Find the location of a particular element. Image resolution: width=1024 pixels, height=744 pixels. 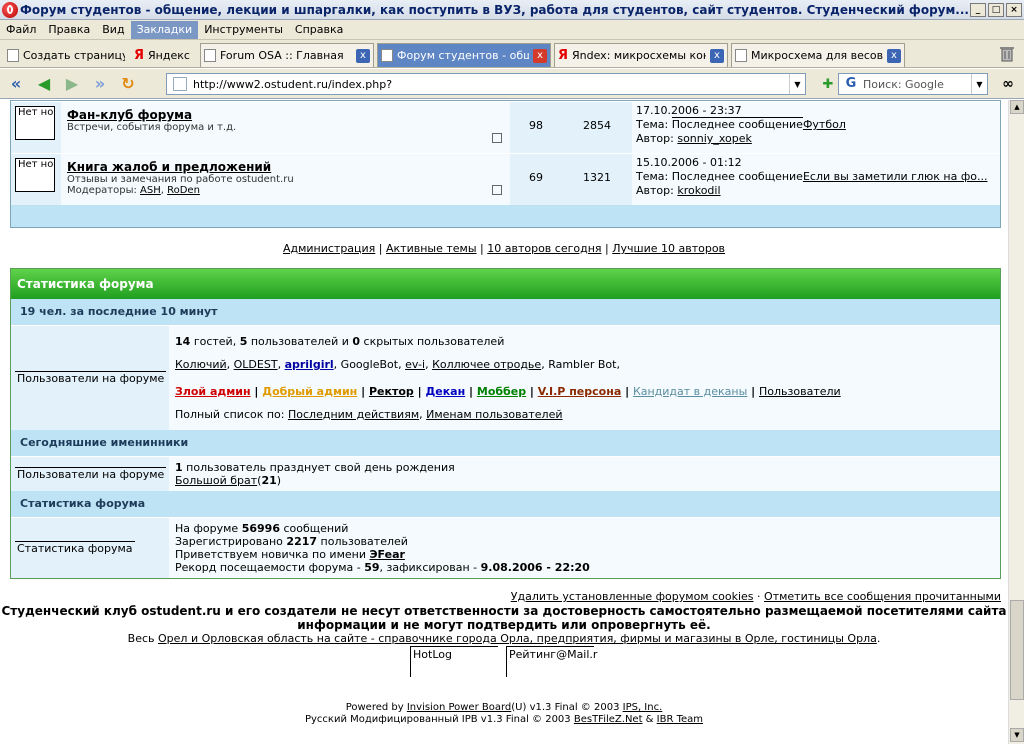

forum-title-link: Книга жалоб и предложений is located at coordinates (285, 167).